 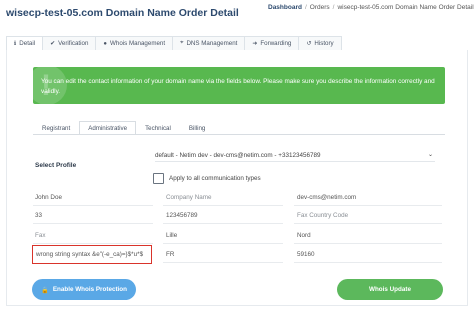 What do you see at coordinates (89, 289) in the screenshot?
I see `enable-whois-protection-label: Enable Whois Protection` at bounding box center [89, 289].